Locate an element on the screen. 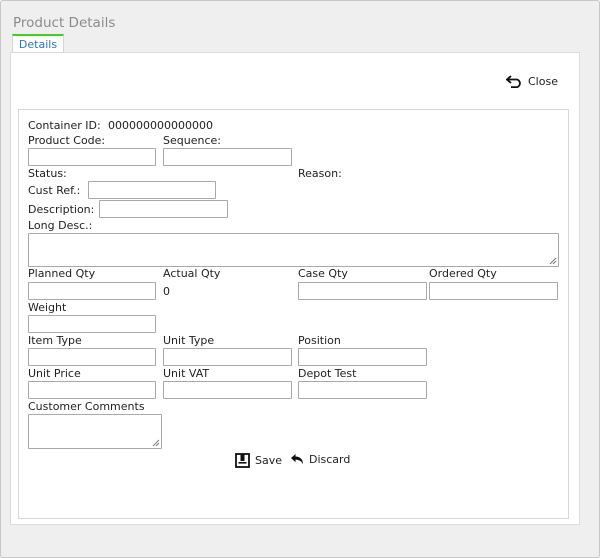  close-button: Close is located at coordinates (532, 81).